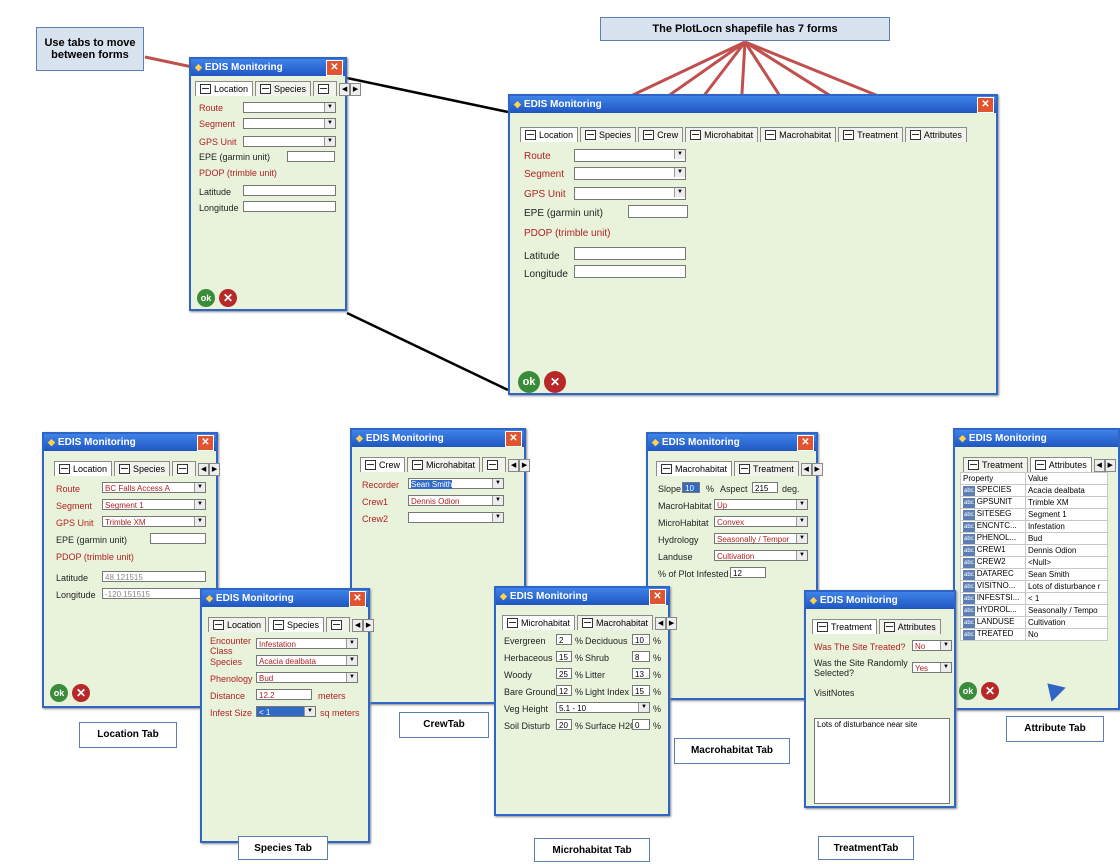  What do you see at coordinates (284, 694) in the screenshot?
I see `distance-field: 12.2` at bounding box center [284, 694].